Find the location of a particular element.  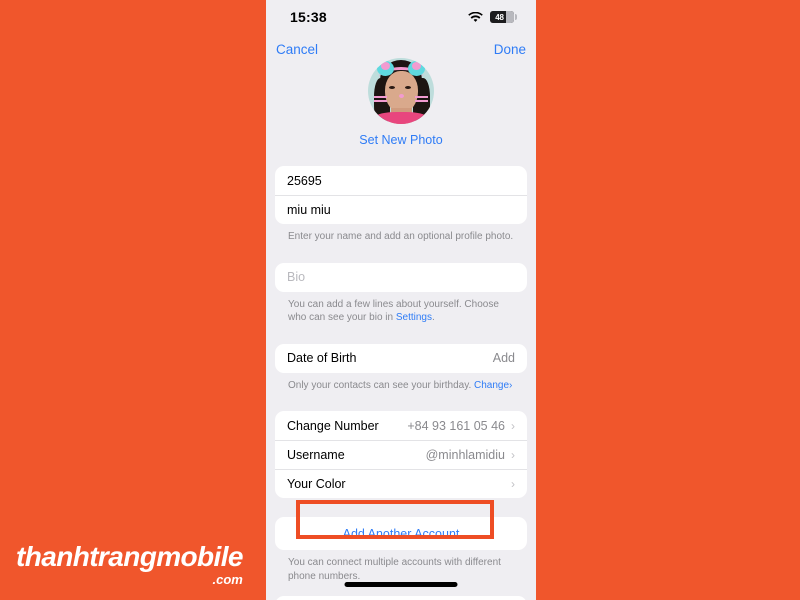

home-indicator is located at coordinates (401, 584).